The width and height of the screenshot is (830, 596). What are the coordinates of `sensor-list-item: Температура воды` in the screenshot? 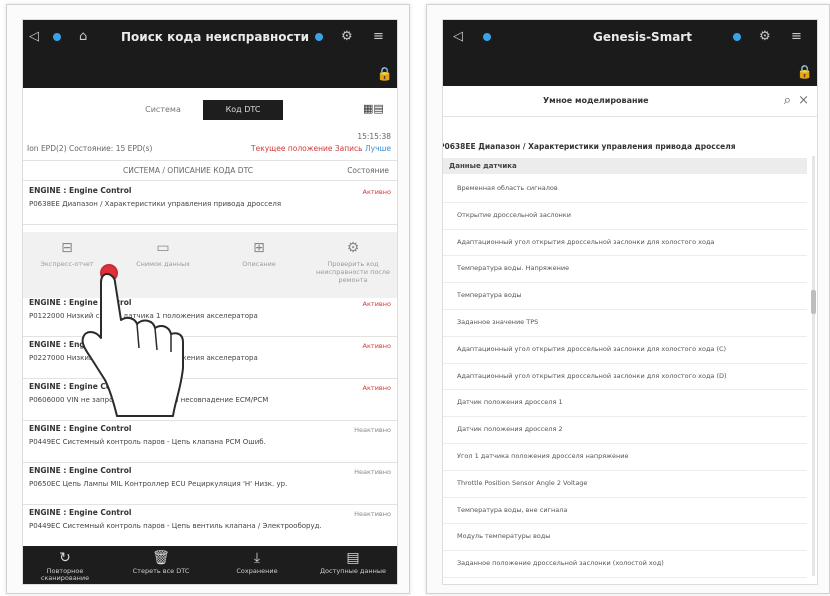 It's located at (625, 296).